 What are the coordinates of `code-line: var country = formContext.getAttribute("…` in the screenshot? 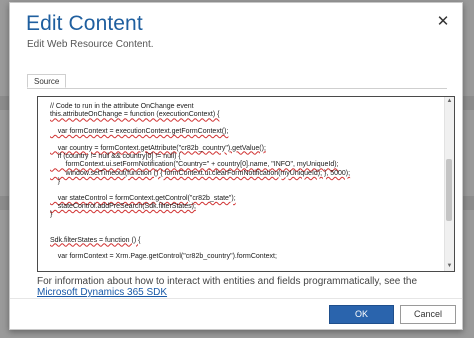 It's located at (158, 148).